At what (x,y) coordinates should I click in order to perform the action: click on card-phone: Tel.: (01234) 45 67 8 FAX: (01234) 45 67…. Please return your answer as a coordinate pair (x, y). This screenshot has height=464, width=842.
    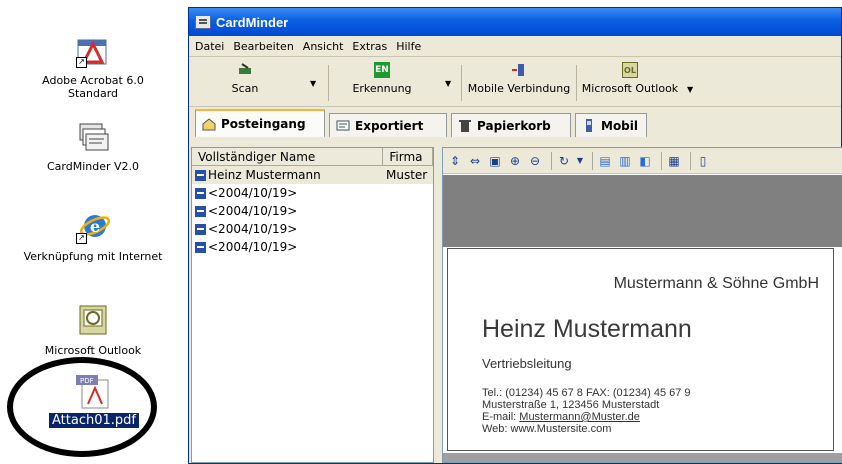
    Looking at the image, I should click on (586, 393).